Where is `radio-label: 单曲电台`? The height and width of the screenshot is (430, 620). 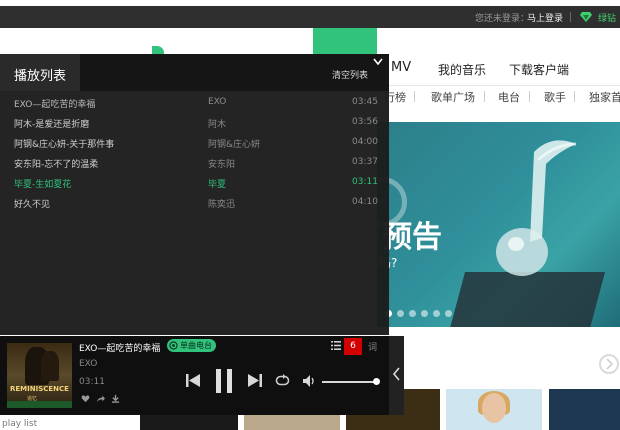 radio-label: 单曲电台 is located at coordinates (196, 345).